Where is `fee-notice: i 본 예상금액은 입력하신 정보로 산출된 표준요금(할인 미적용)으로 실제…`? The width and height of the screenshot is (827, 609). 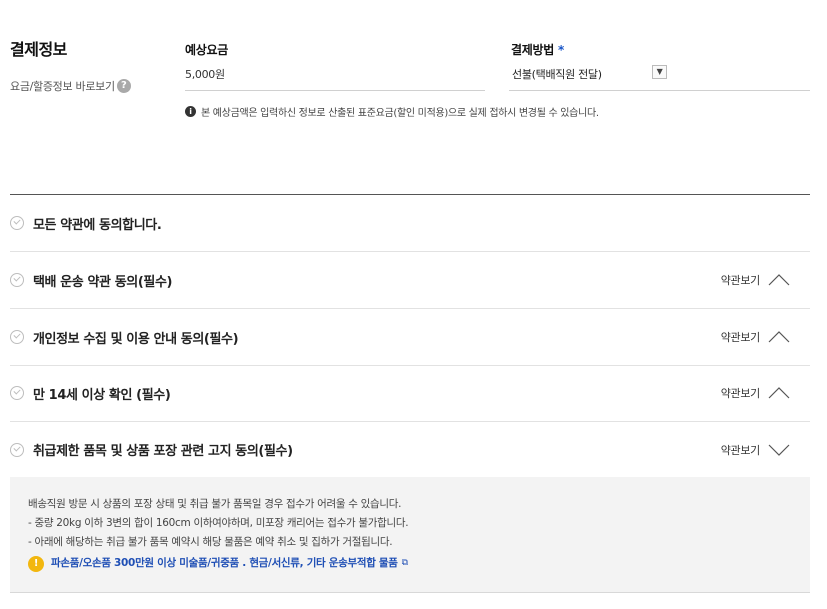
fee-notice: i 본 예상금액은 입력하신 정보로 산출된 표준요금(할인 미적용)으로 실제… is located at coordinates (392, 111).